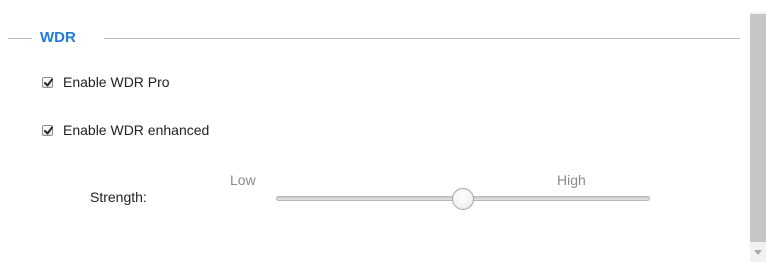 Image resolution: width=766 pixels, height=262 pixels. I want to click on enable-wdr-enhanced-option: Enable WDR enhanced, so click(125, 130).